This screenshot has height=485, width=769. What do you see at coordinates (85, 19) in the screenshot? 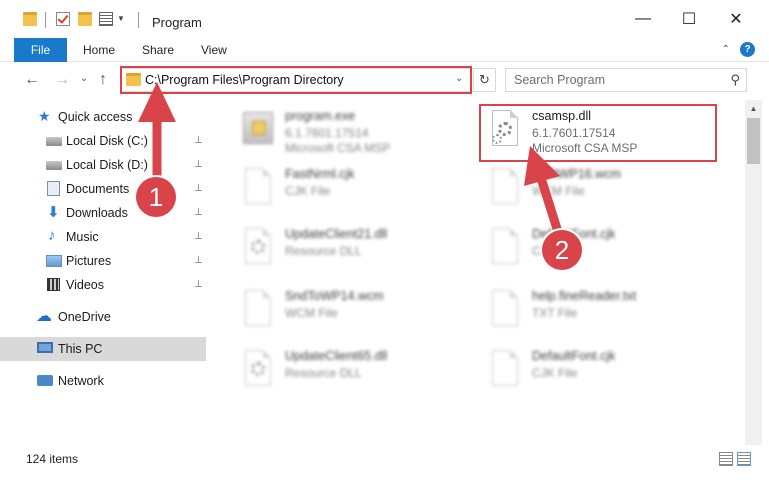
I see `new-folder-icon` at bounding box center [85, 19].